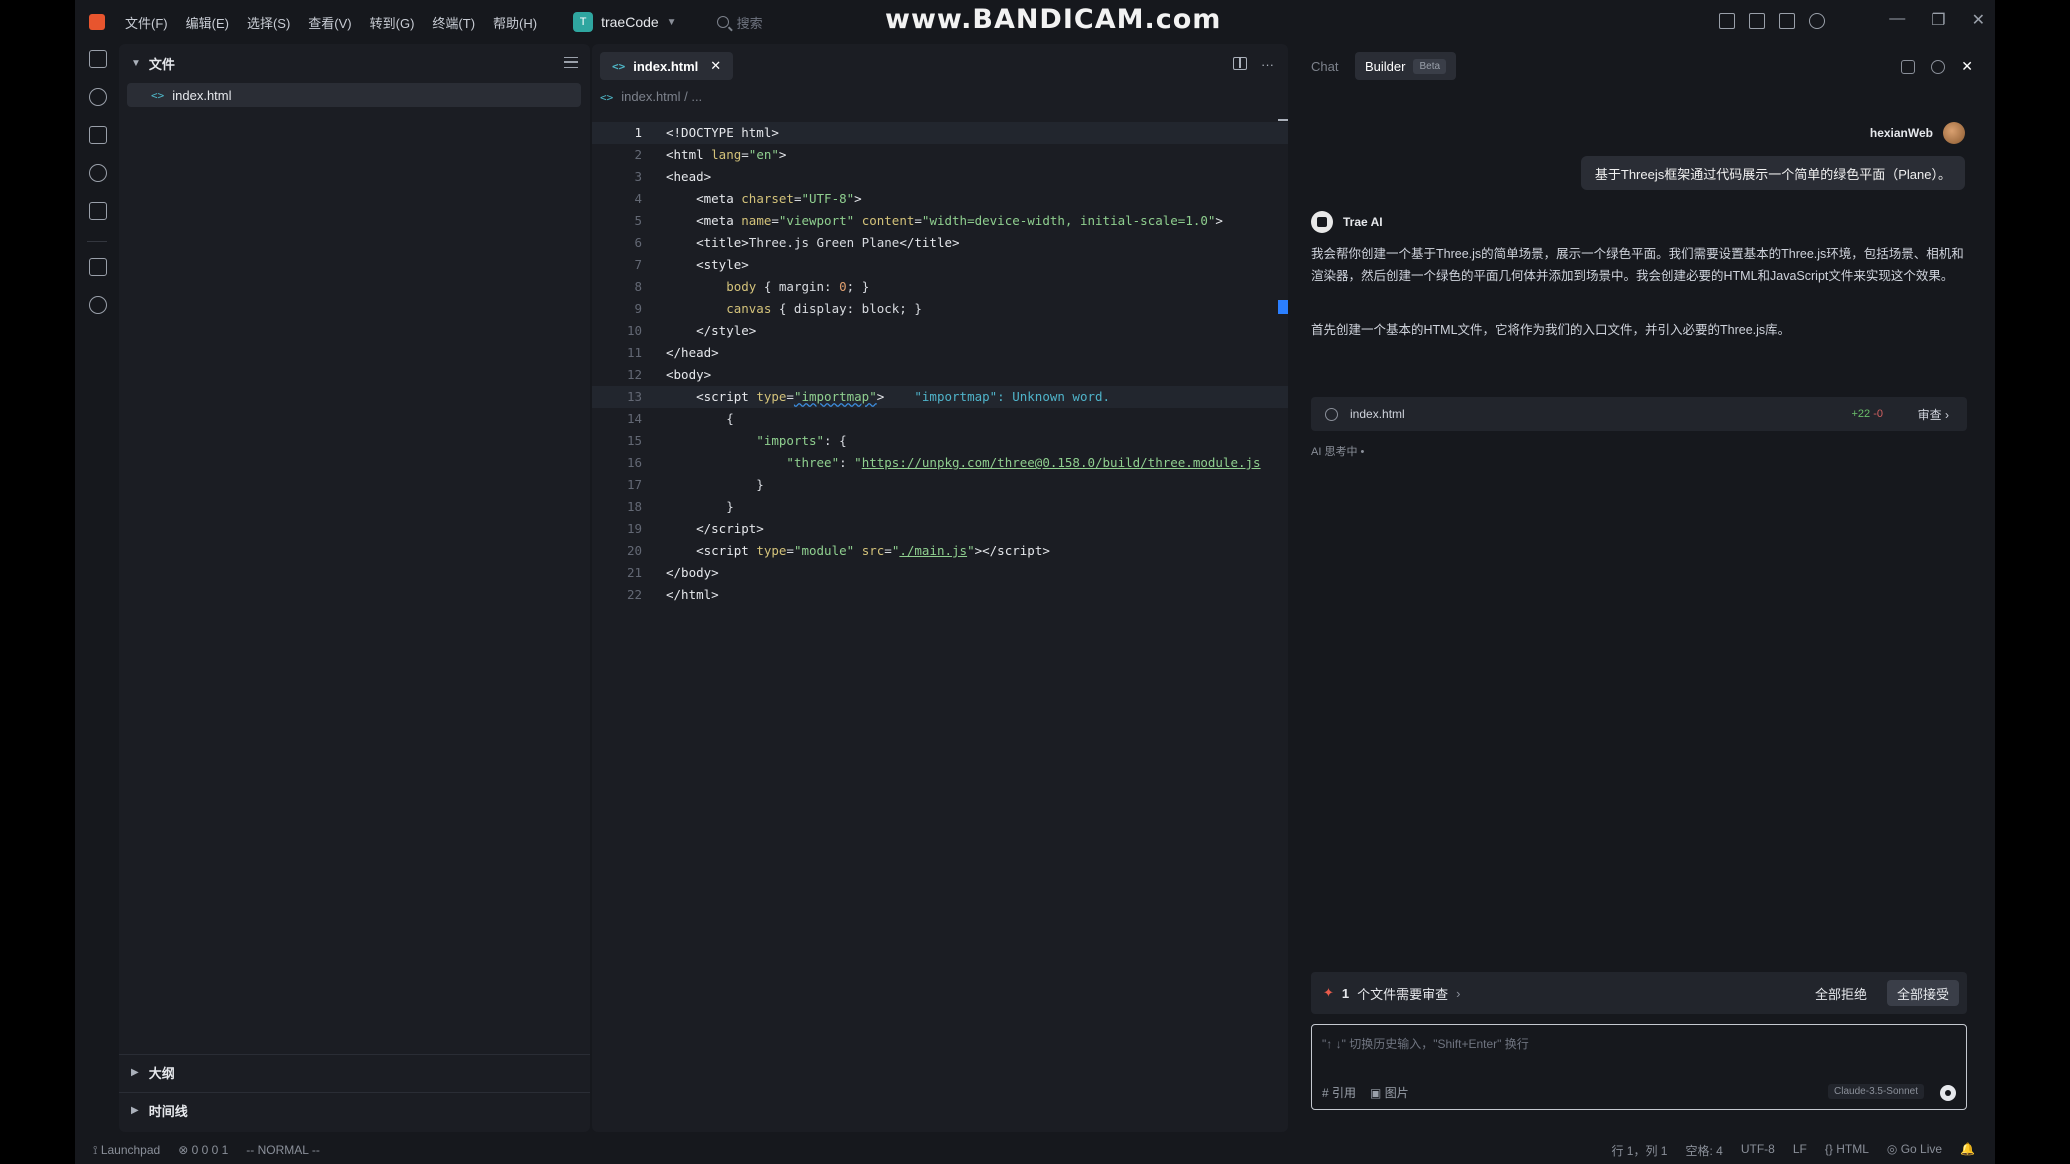 This screenshot has width=2070, height=1164. What do you see at coordinates (1389, 1092) in the screenshot?
I see `image-button: ▣ 图片` at bounding box center [1389, 1092].